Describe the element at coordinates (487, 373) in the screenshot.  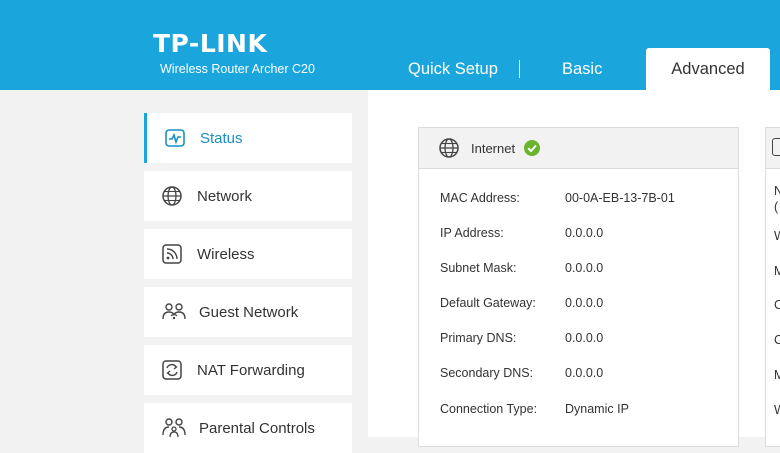
I see `info-label: Secondary DNS:` at that location.